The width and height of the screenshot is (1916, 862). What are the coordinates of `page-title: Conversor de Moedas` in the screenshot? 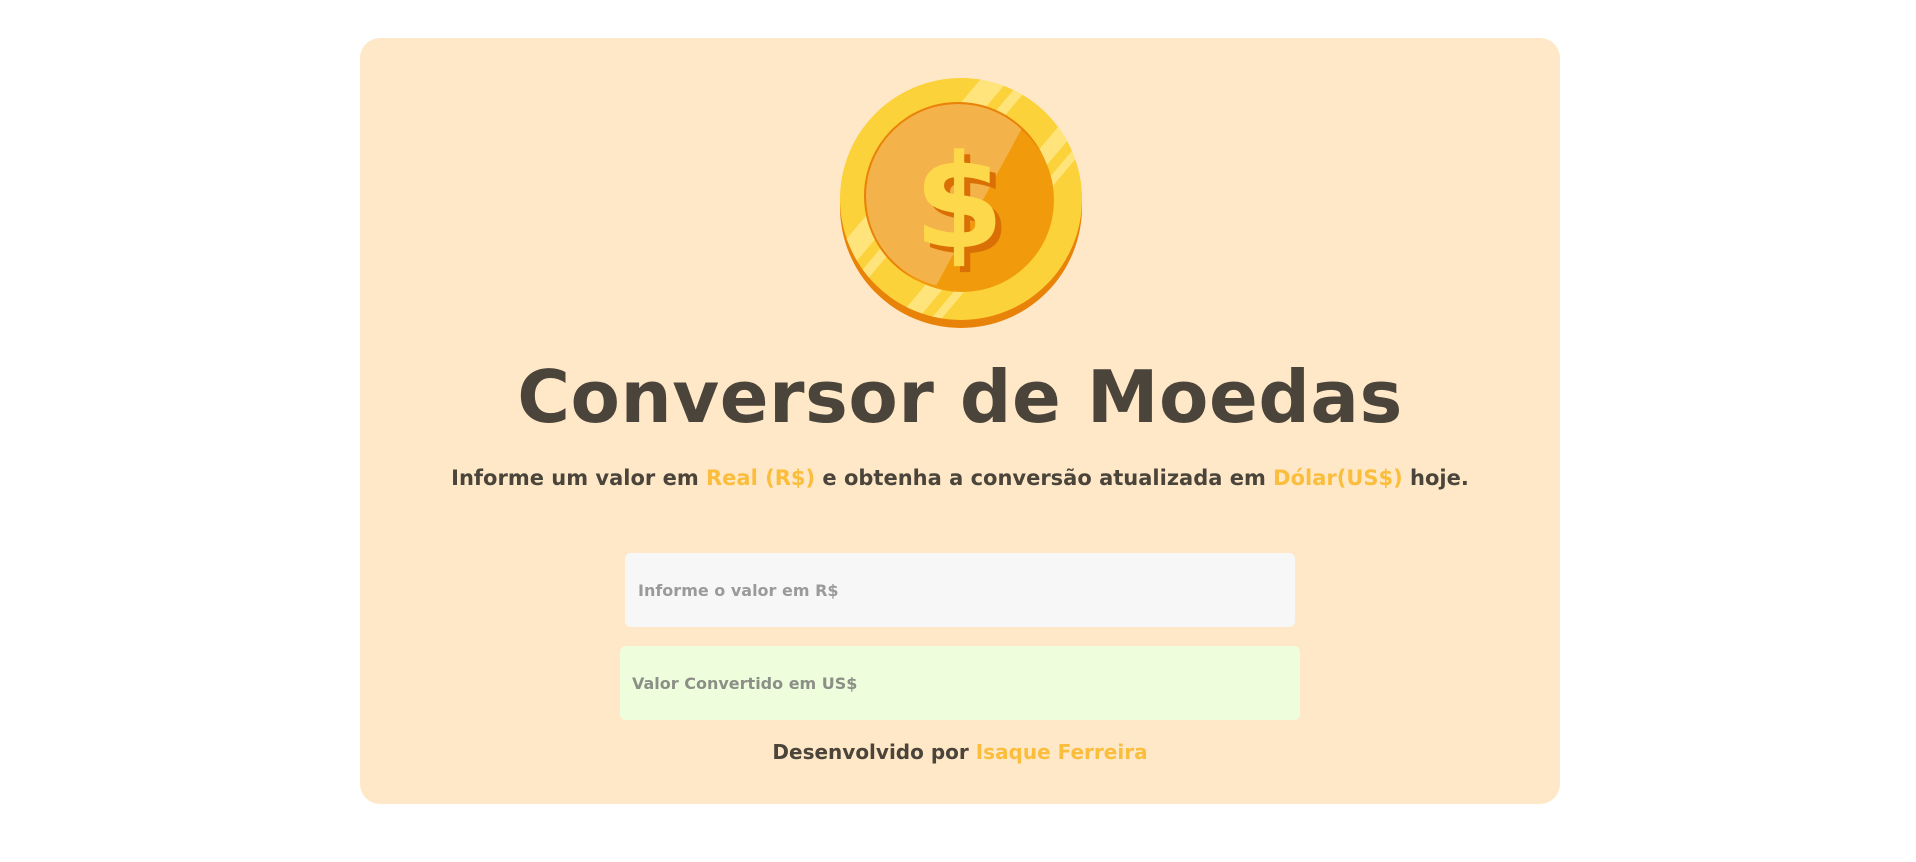 It's located at (960, 397).